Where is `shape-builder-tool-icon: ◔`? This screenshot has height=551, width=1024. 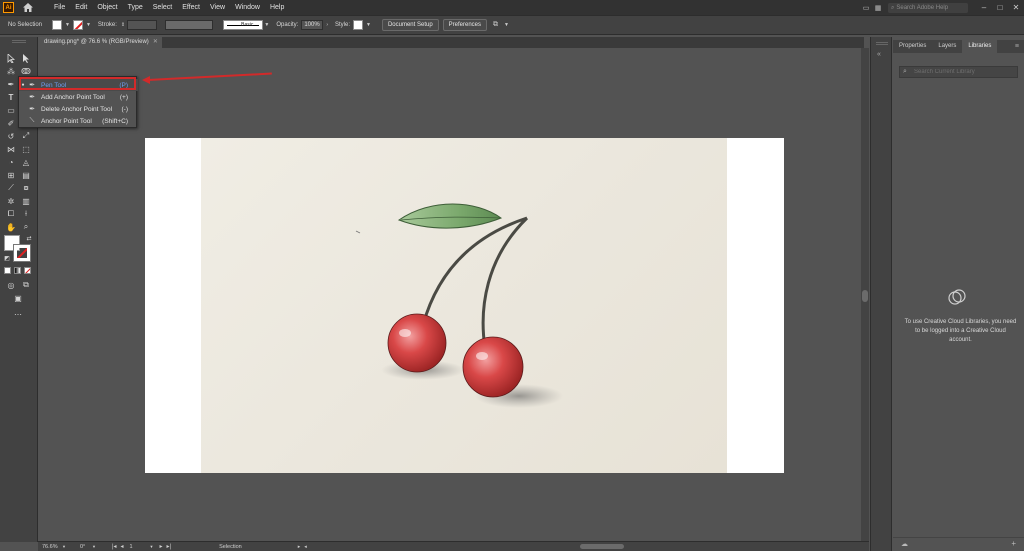 shape-builder-tool-icon: ◔ is located at coordinates (11, 162).